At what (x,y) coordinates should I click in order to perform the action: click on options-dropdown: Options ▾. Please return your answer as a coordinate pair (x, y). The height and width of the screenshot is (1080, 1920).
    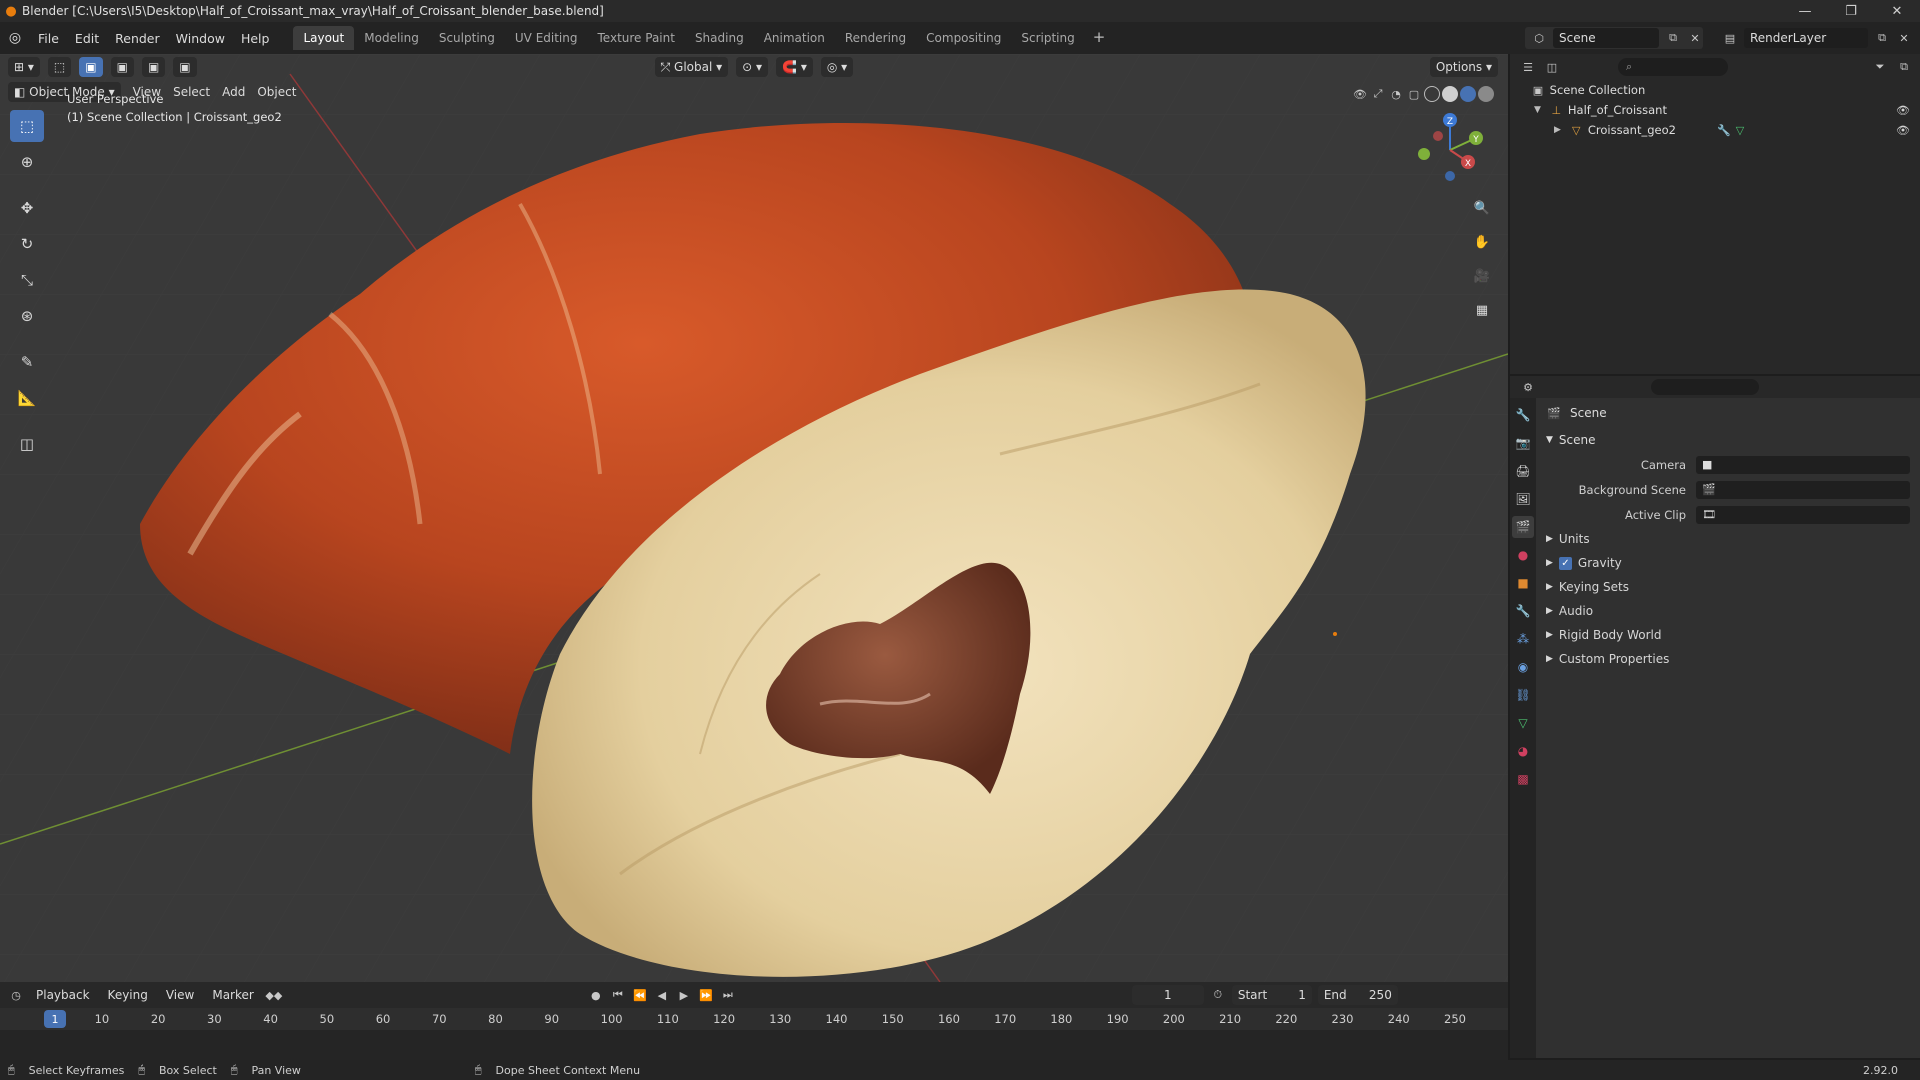
    Looking at the image, I should click on (1463, 67).